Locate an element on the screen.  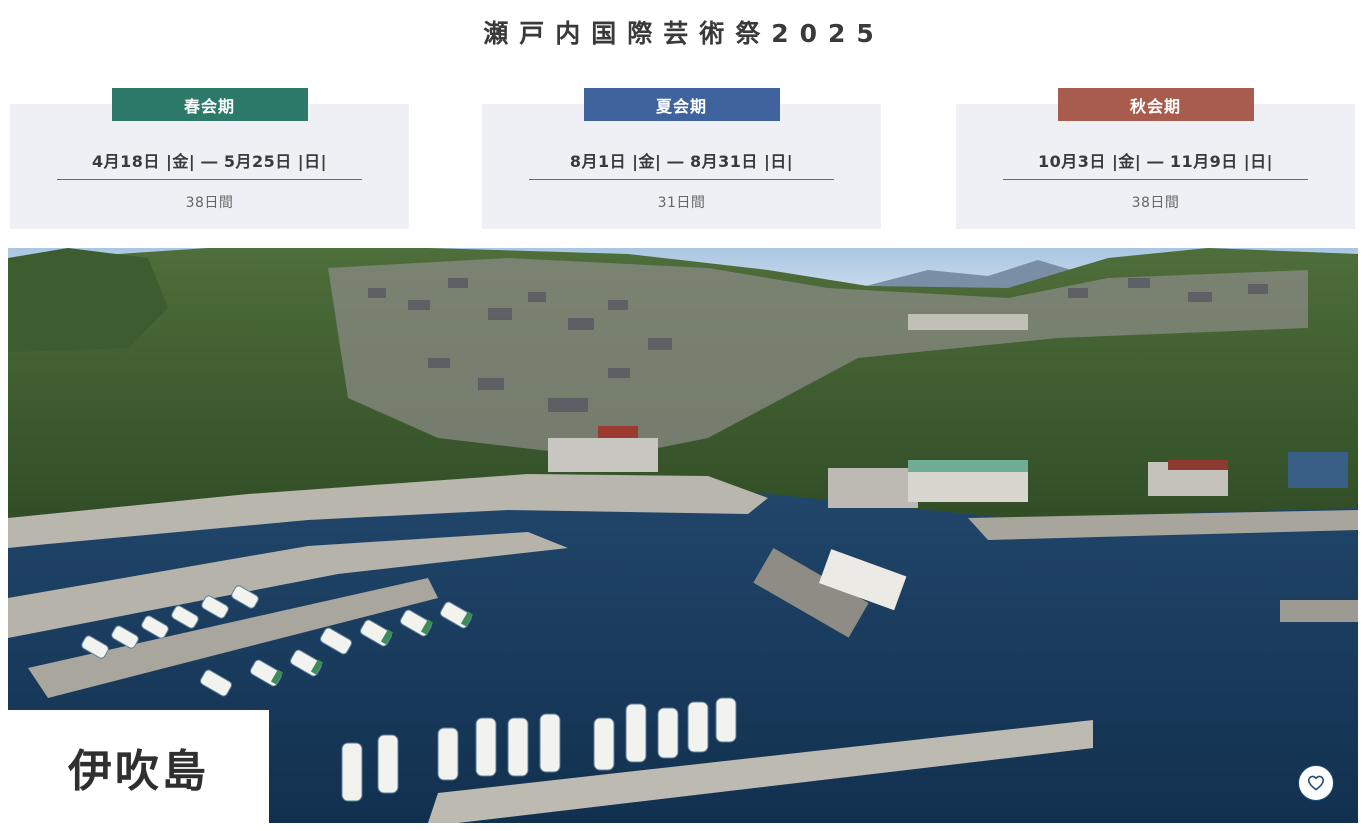
season-days-autumn: 38日間 is located at coordinates (1155, 203).